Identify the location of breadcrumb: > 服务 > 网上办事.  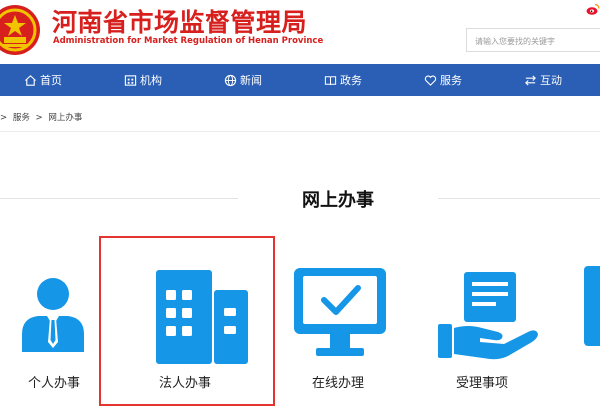
(42, 117).